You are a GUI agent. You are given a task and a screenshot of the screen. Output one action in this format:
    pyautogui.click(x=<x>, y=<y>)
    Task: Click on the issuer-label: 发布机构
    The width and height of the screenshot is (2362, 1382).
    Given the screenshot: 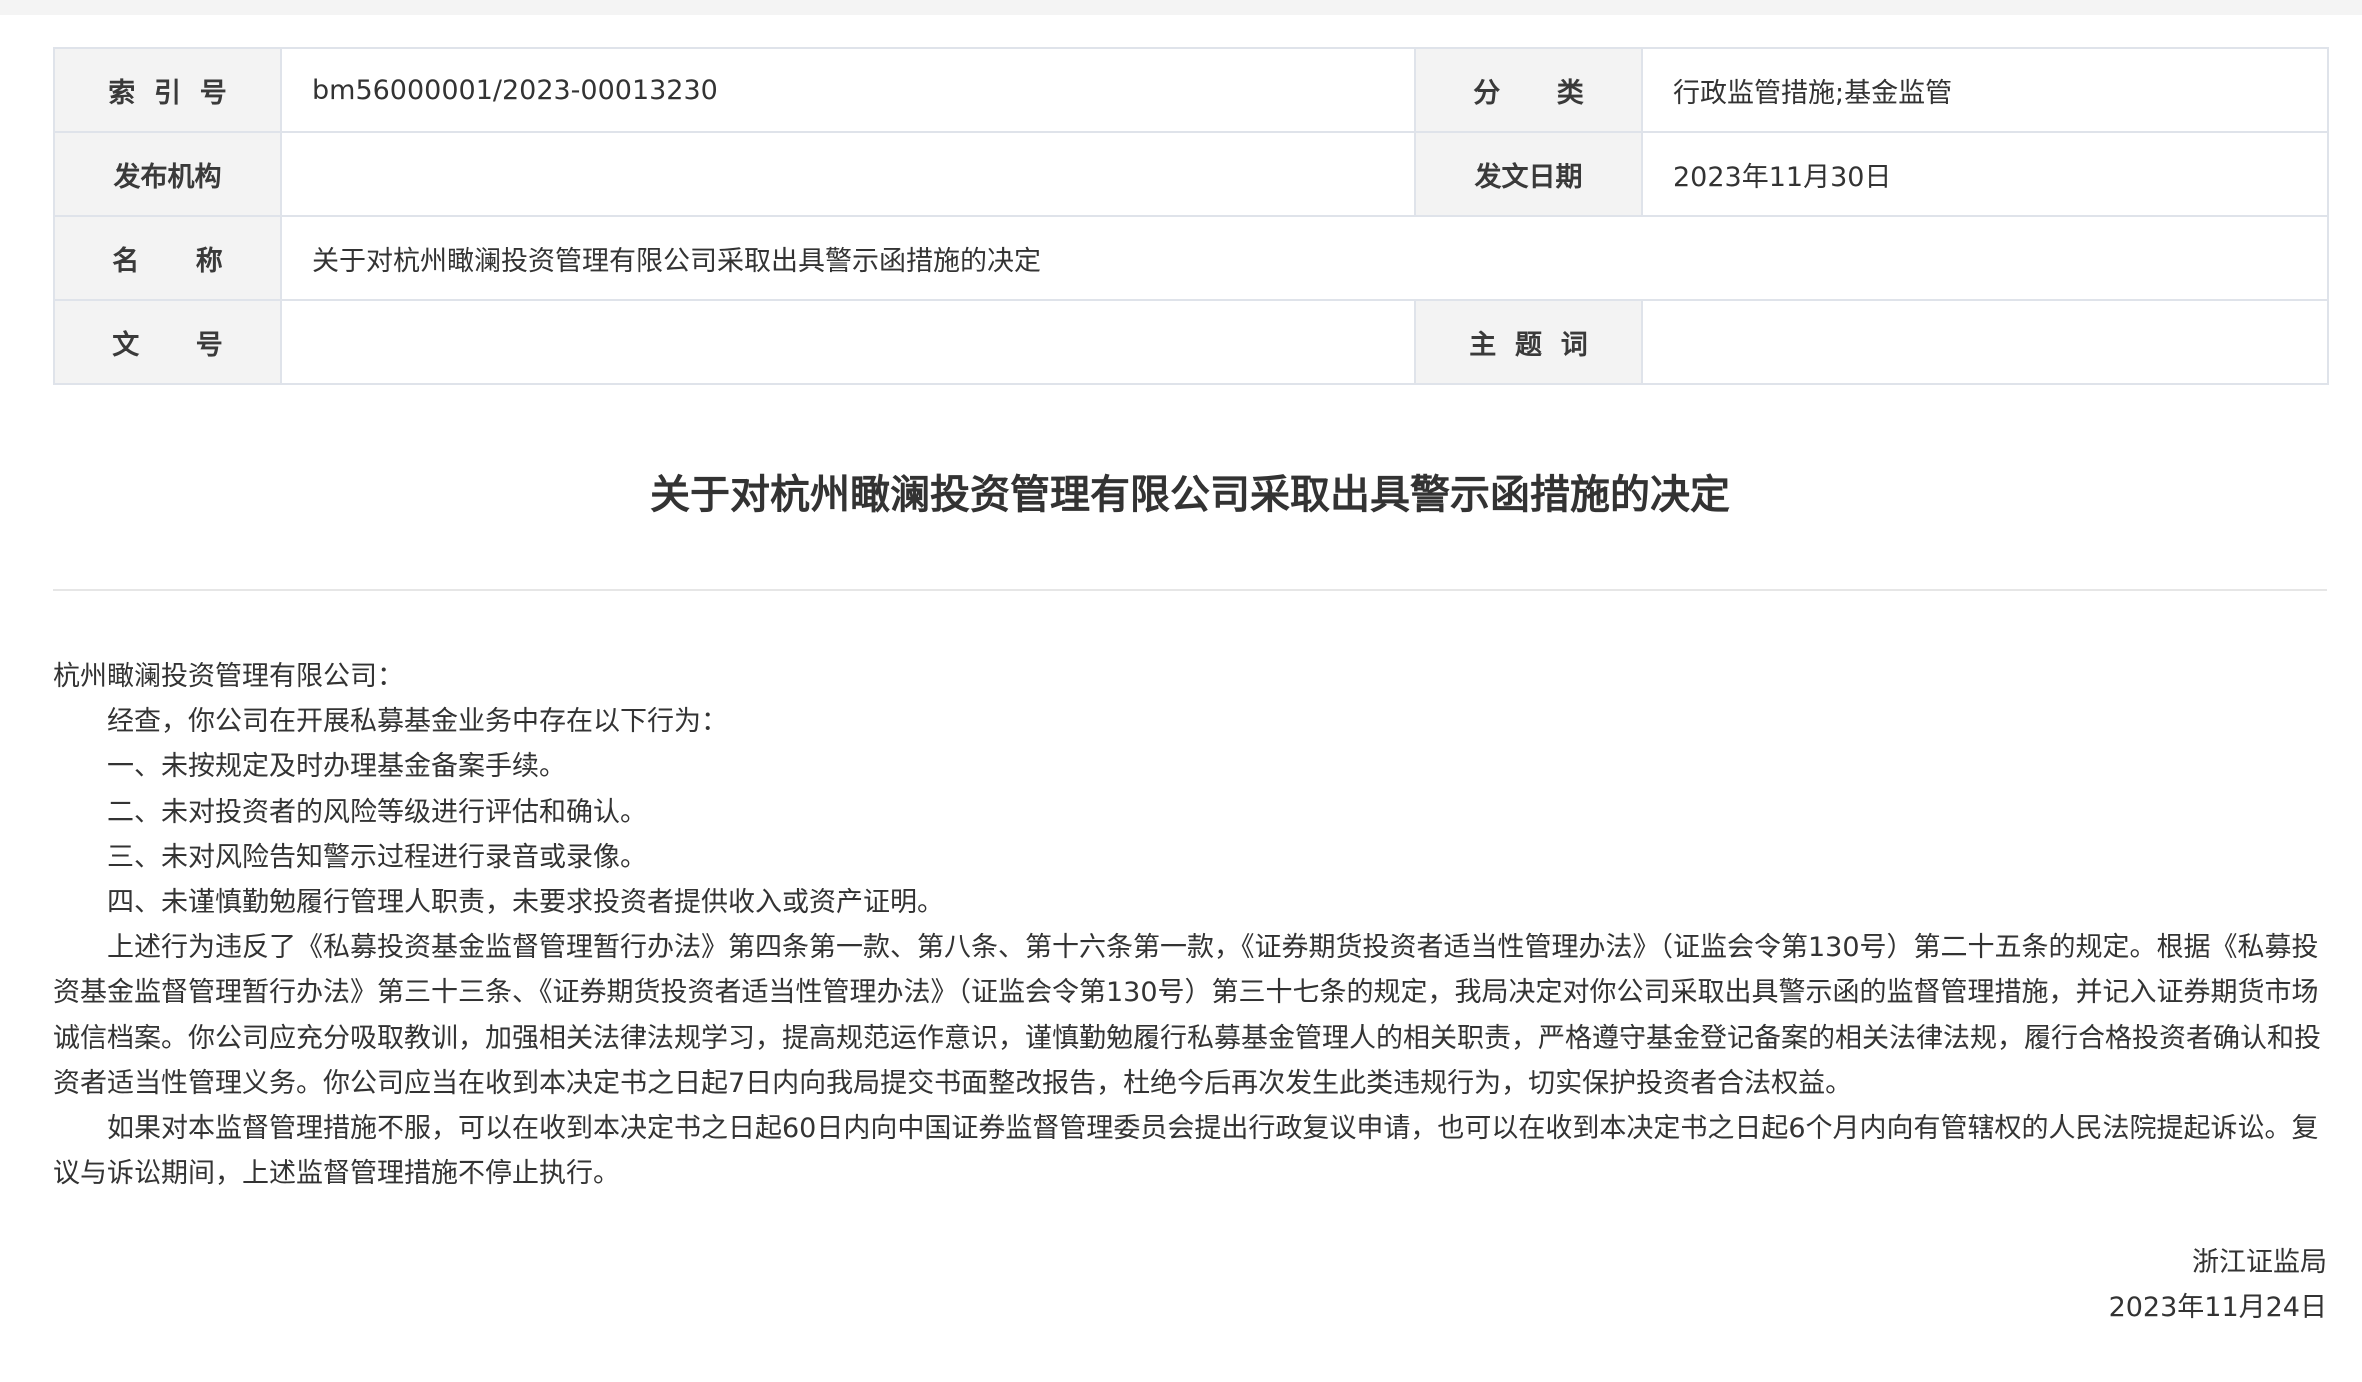 What is the action you would take?
    pyautogui.click(x=167, y=174)
    